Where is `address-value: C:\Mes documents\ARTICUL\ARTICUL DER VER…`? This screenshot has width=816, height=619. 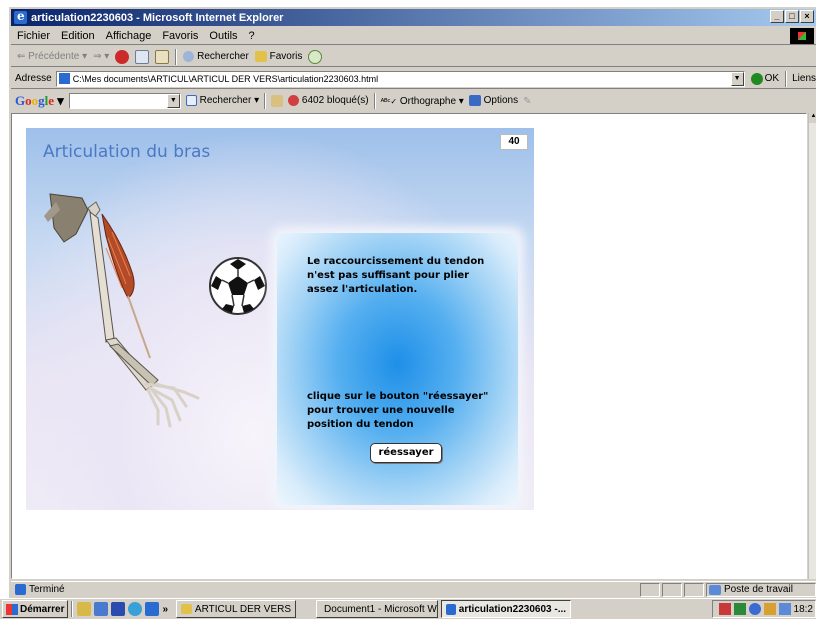
address-value: C:\Mes documents\ARTICUL\ARTICUL DER VER… is located at coordinates (225, 78).